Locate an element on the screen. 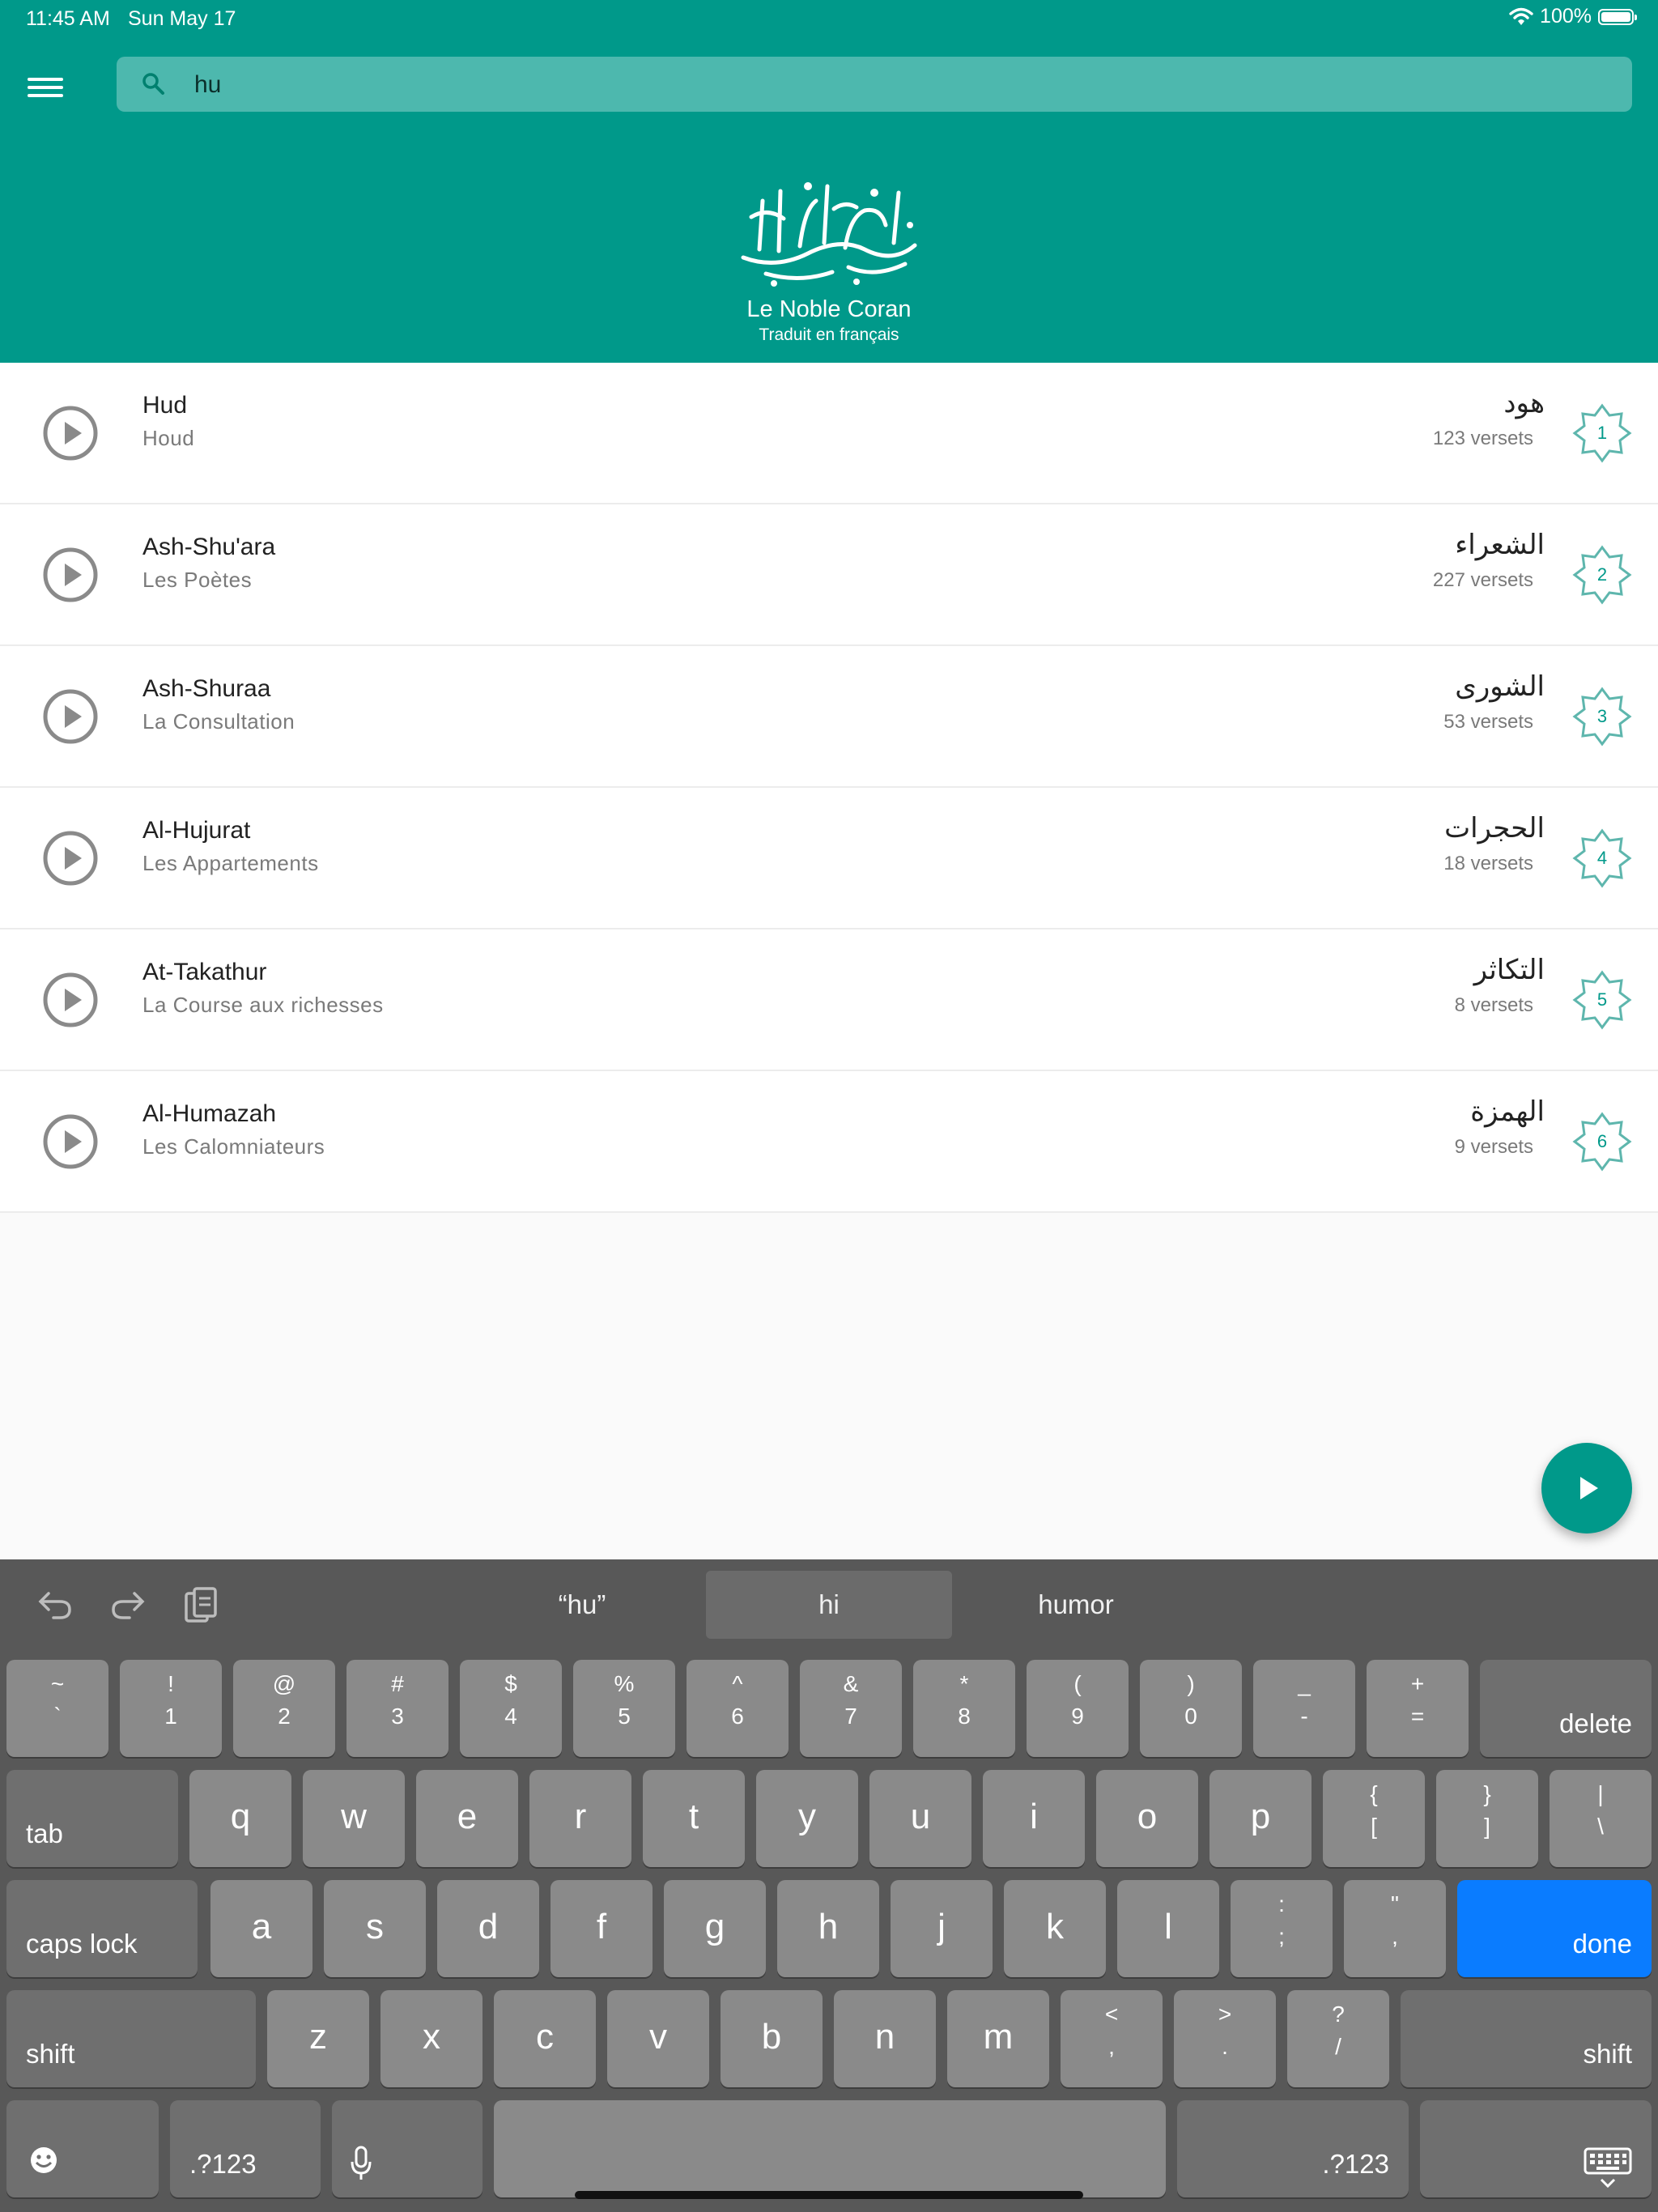 The width and height of the screenshot is (1658, 2212). battery-icon is located at coordinates (1617, 16).